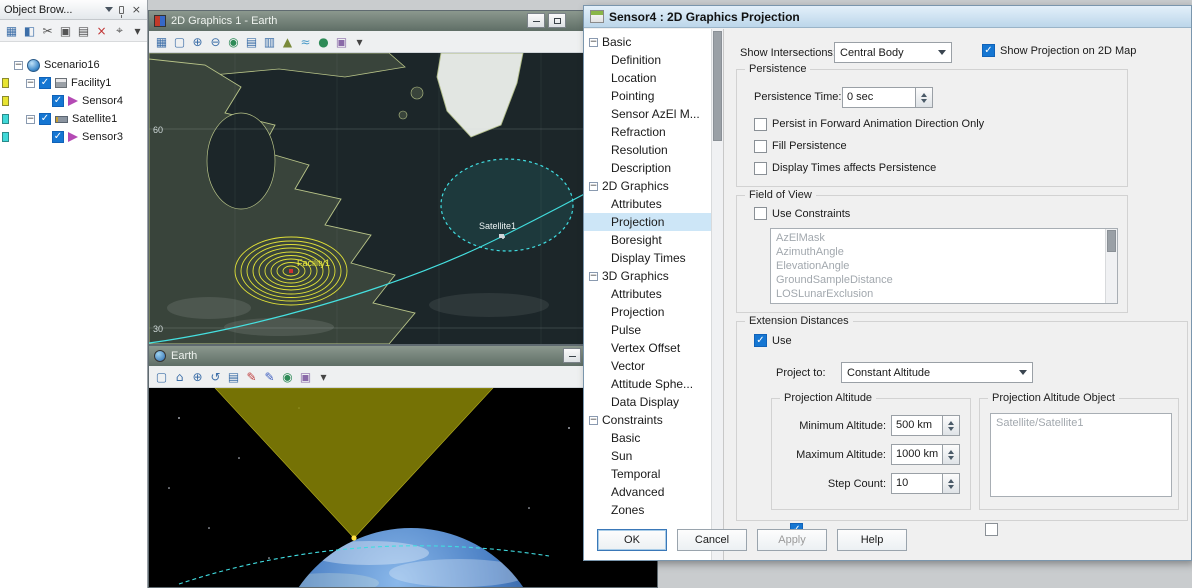 This screenshot has width=1192, height=588. I want to click on constraint-item: GroundSampleDistance, so click(944, 280).